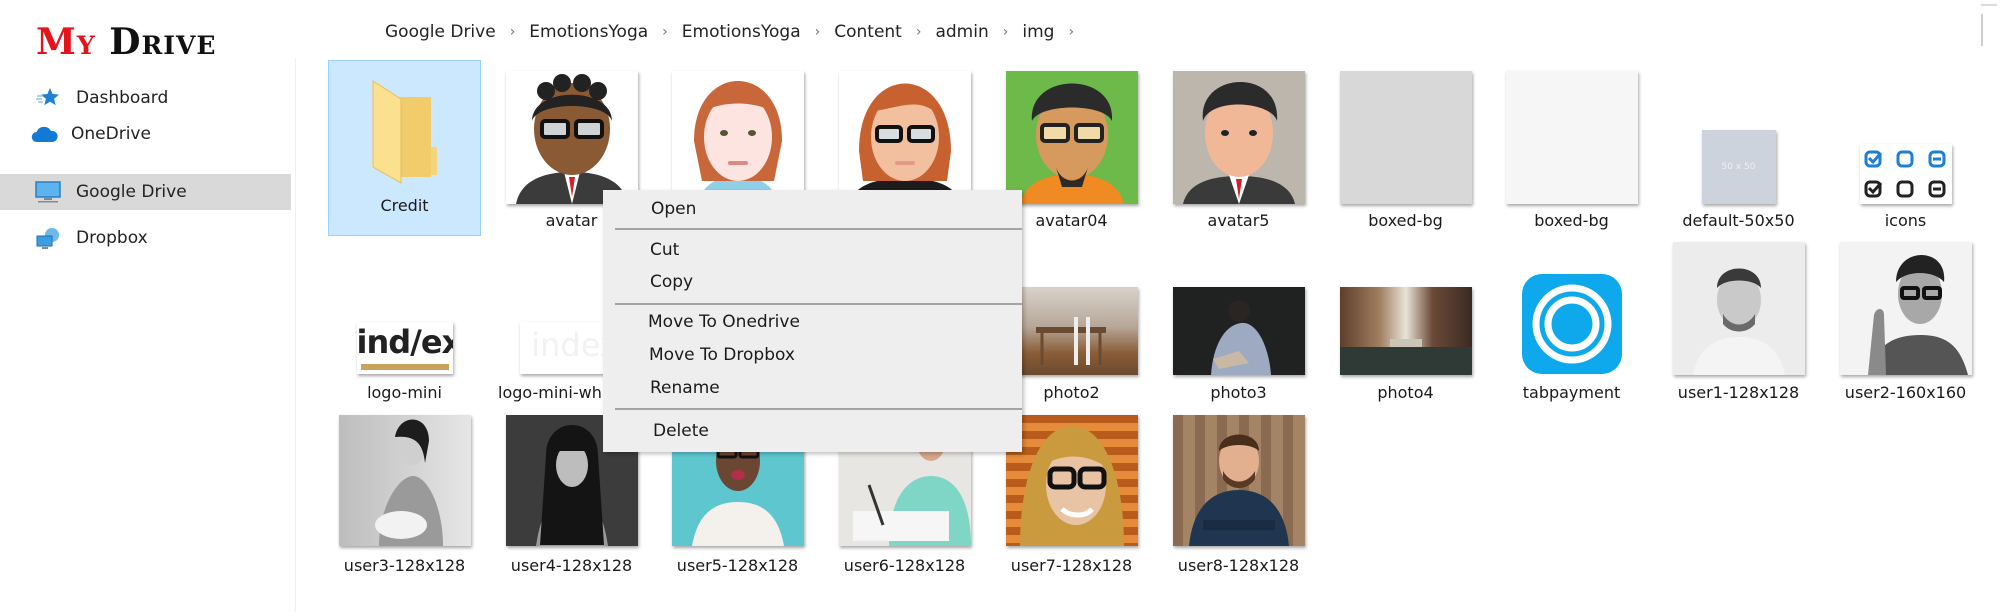 The height and width of the screenshot is (612, 2000). What do you see at coordinates (1238, 392) in the screenshot?
I see `file-name: photo3` at bounding box center [1238, 392].